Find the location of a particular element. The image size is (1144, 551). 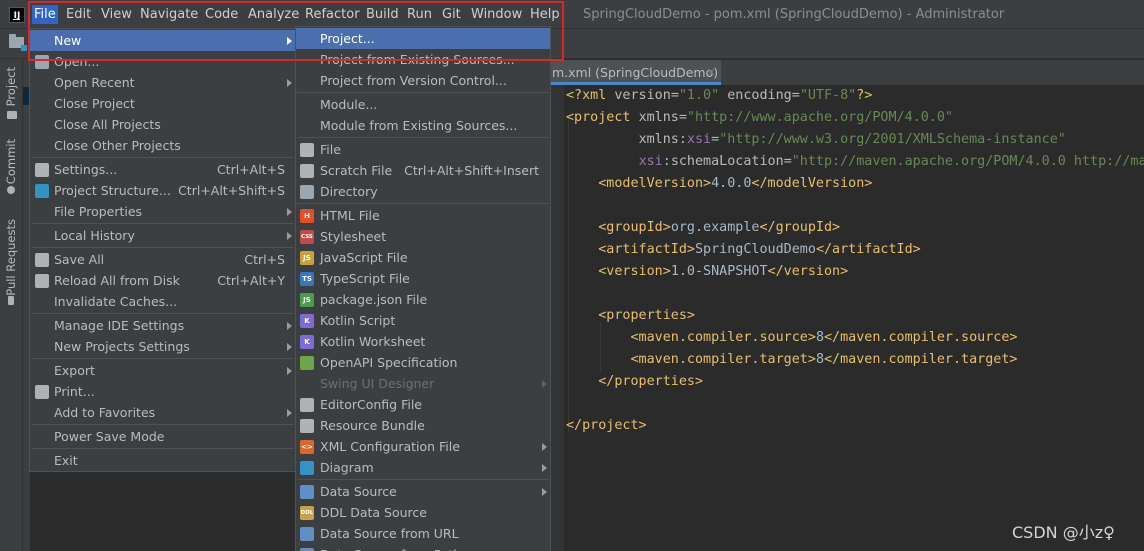

openapi-icon is located at coordinates (307, 363).